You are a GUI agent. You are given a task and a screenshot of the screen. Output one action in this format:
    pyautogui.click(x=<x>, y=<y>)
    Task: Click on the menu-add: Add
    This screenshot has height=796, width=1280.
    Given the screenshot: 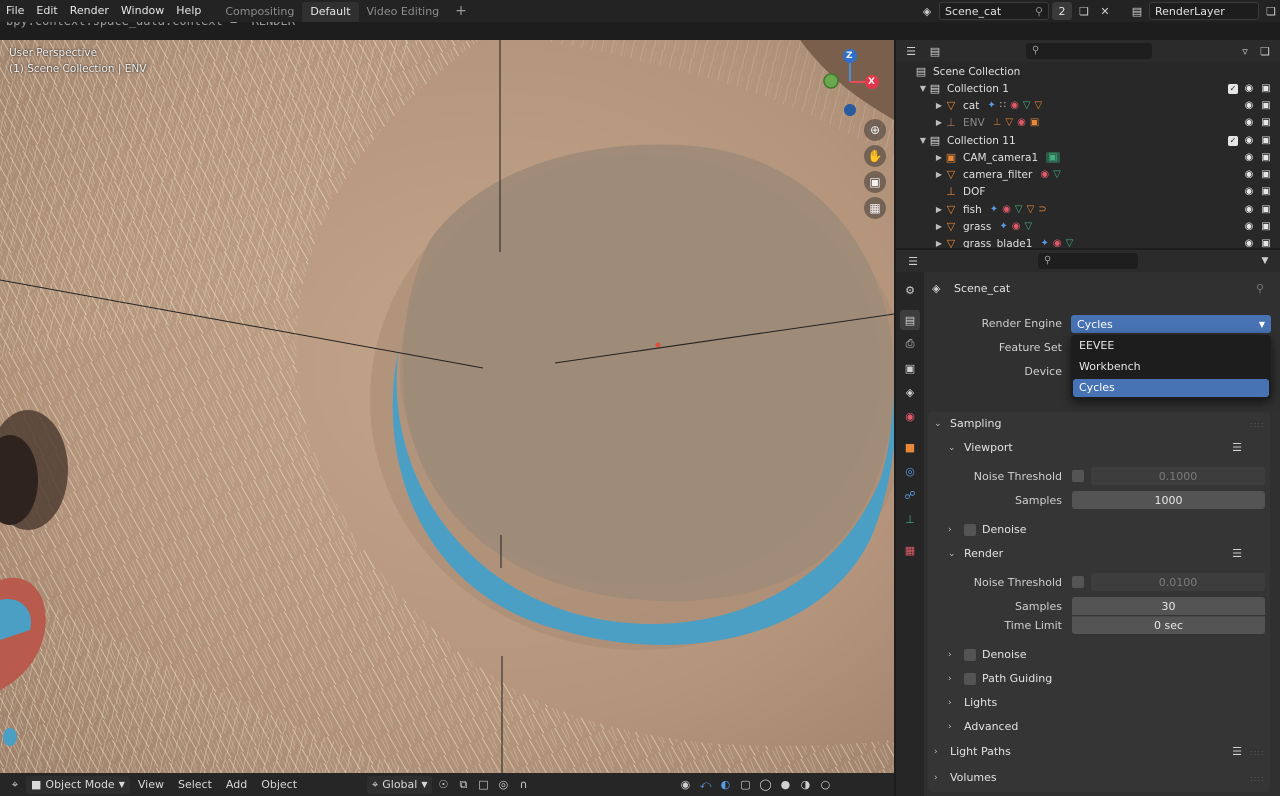 What is the action you would take?
    pyautogui.click(x=236, y=784)
    